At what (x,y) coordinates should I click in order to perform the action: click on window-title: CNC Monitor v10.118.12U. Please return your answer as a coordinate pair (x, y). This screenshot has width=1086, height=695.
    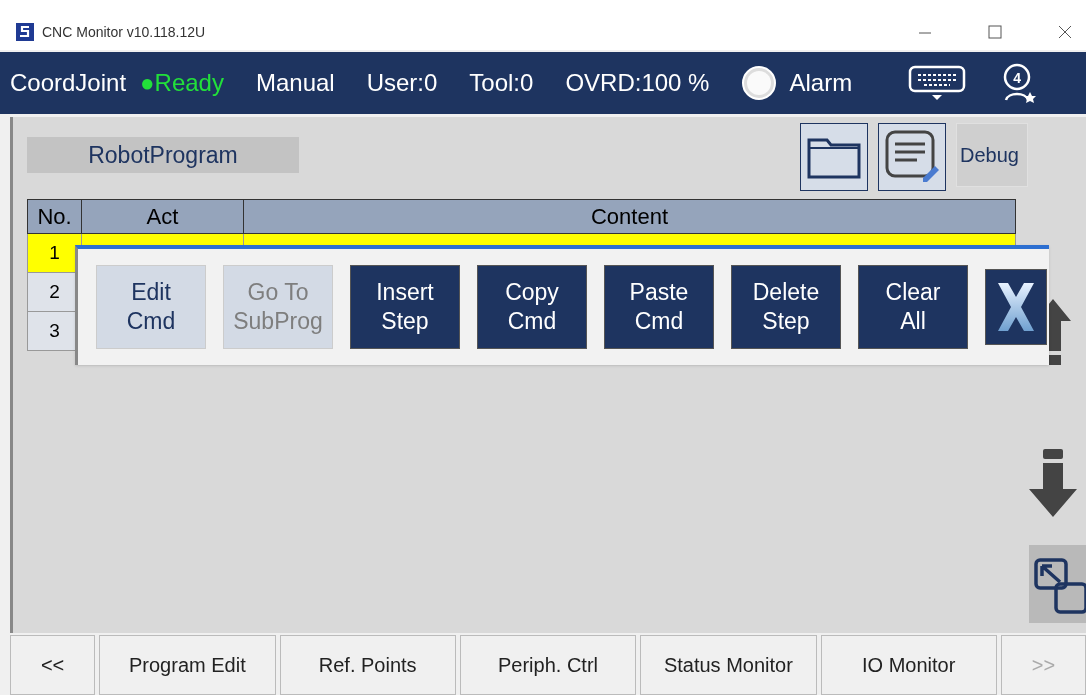
    Looking at the image, I should click on (124, 32).